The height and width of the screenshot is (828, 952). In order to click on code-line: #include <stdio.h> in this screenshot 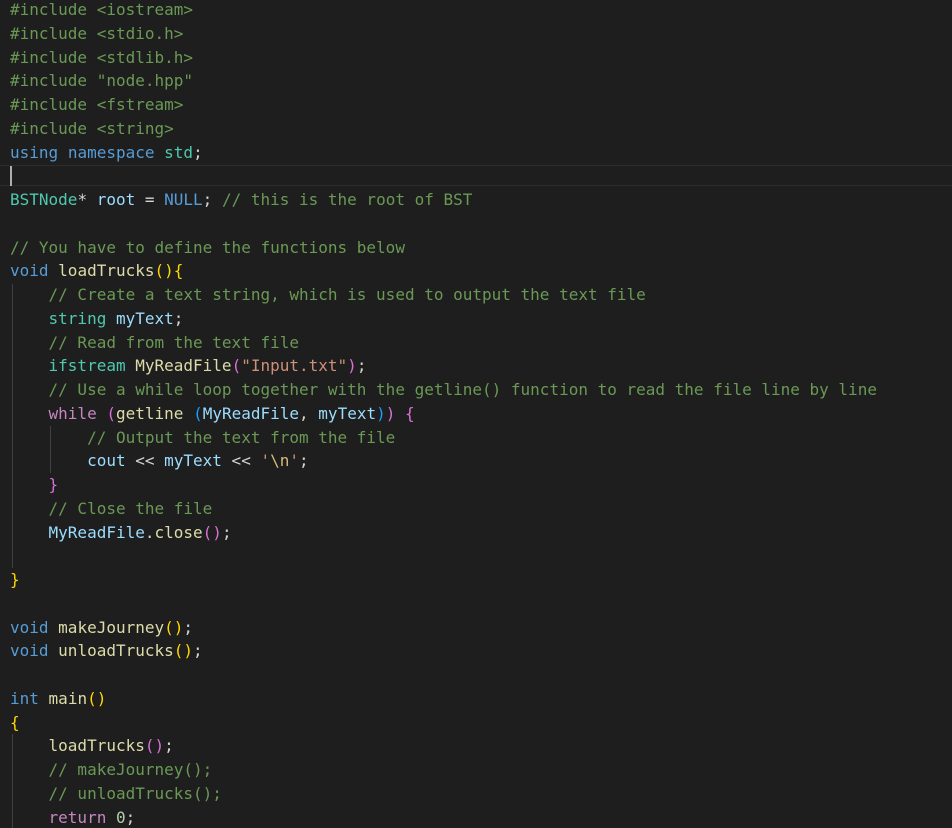, I will do `click(96, 34)`.